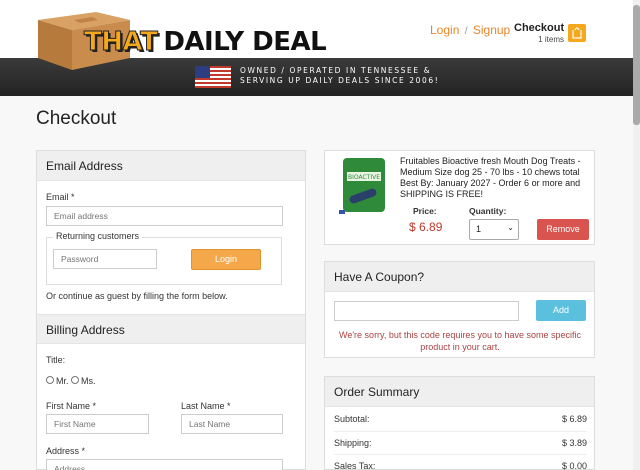 This screenshot has height=470, width=640. I want to click on summary-label: Sales Tax:, so click(355, 465).